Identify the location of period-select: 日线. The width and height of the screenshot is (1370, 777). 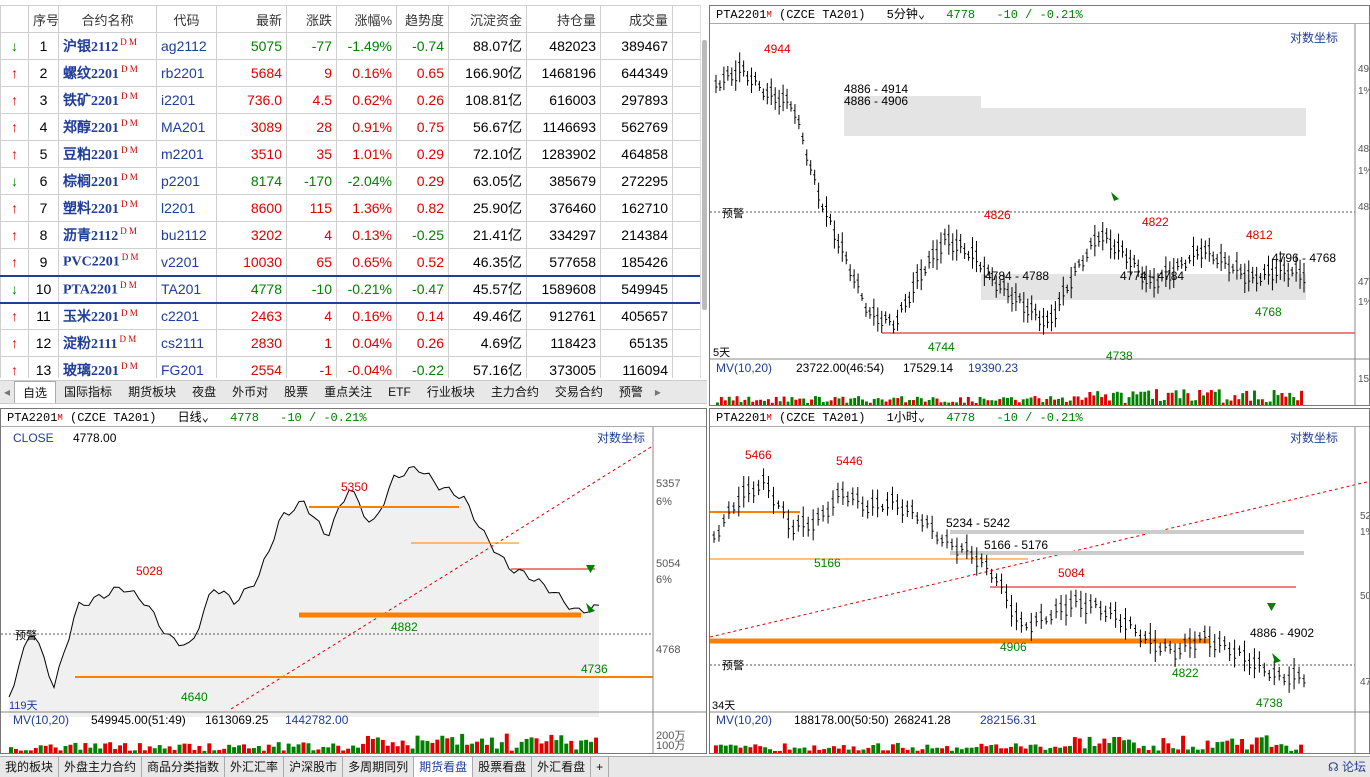
(190, 418).